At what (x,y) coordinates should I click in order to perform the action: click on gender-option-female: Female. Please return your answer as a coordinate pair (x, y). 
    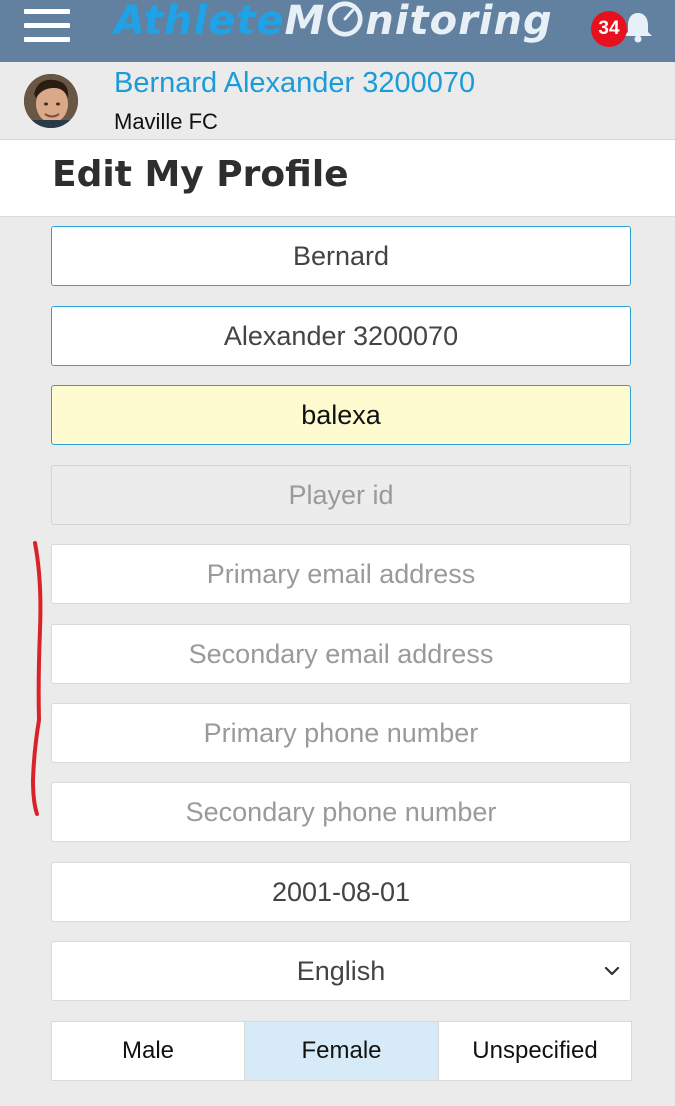
    Looking at the image, I should click on (341, 1051).